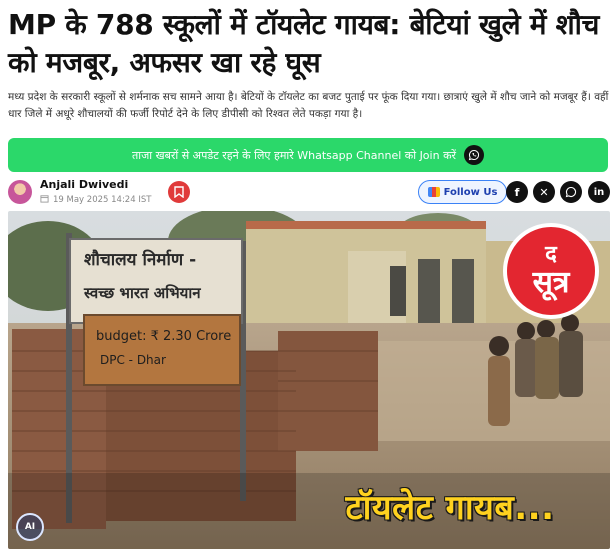 Image resolution: width=616 pixels, height=554 pixels. I want to click on bookmark-icon, so click(179, 192).